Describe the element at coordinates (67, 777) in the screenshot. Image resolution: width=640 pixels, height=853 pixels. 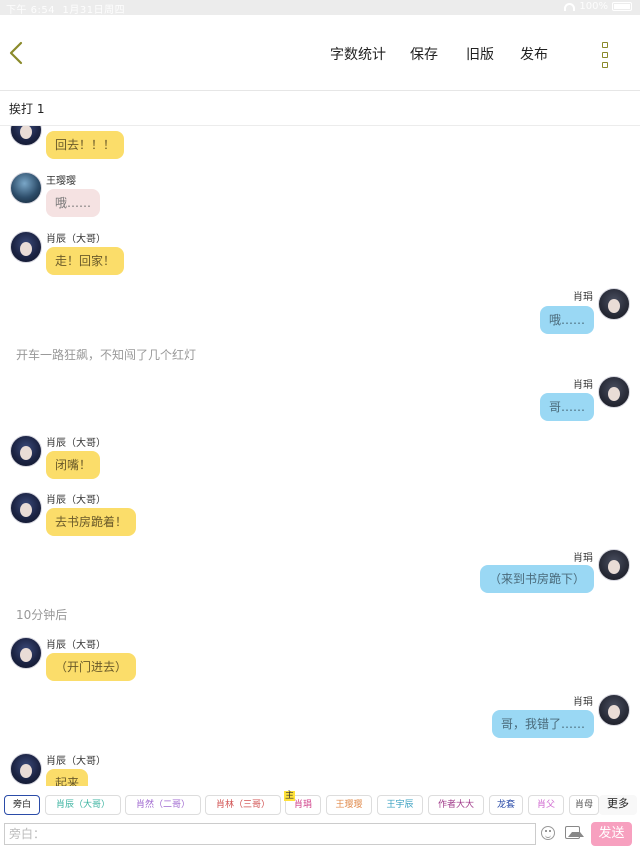
I see `message-bubble: 起来` at that location.